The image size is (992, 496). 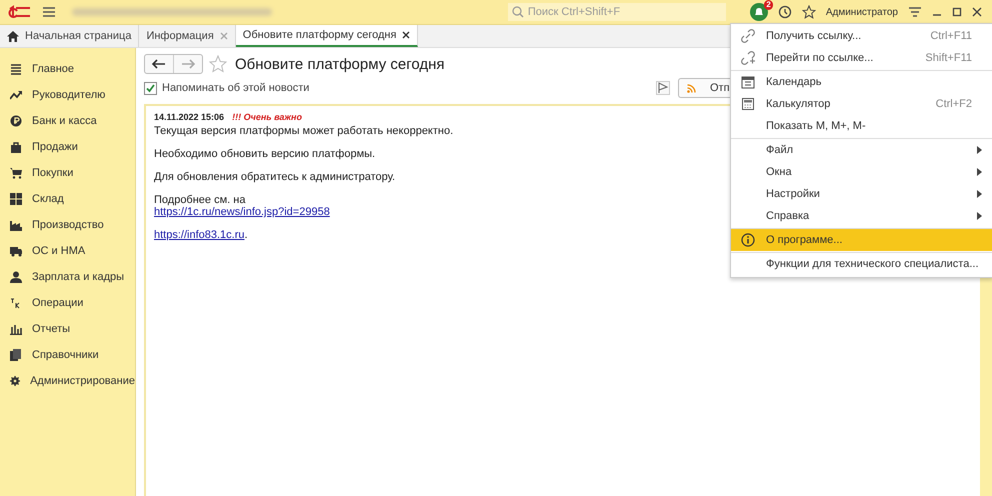 I want to click on favorite-star-icon, so click(x=218, y=64).